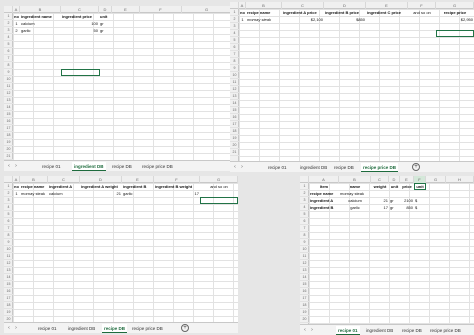 This screenshot has width=474, height=335. Describe the element at coordinates (455, 19) in the screenshot. I see `table-cell: $2,950` at that location.